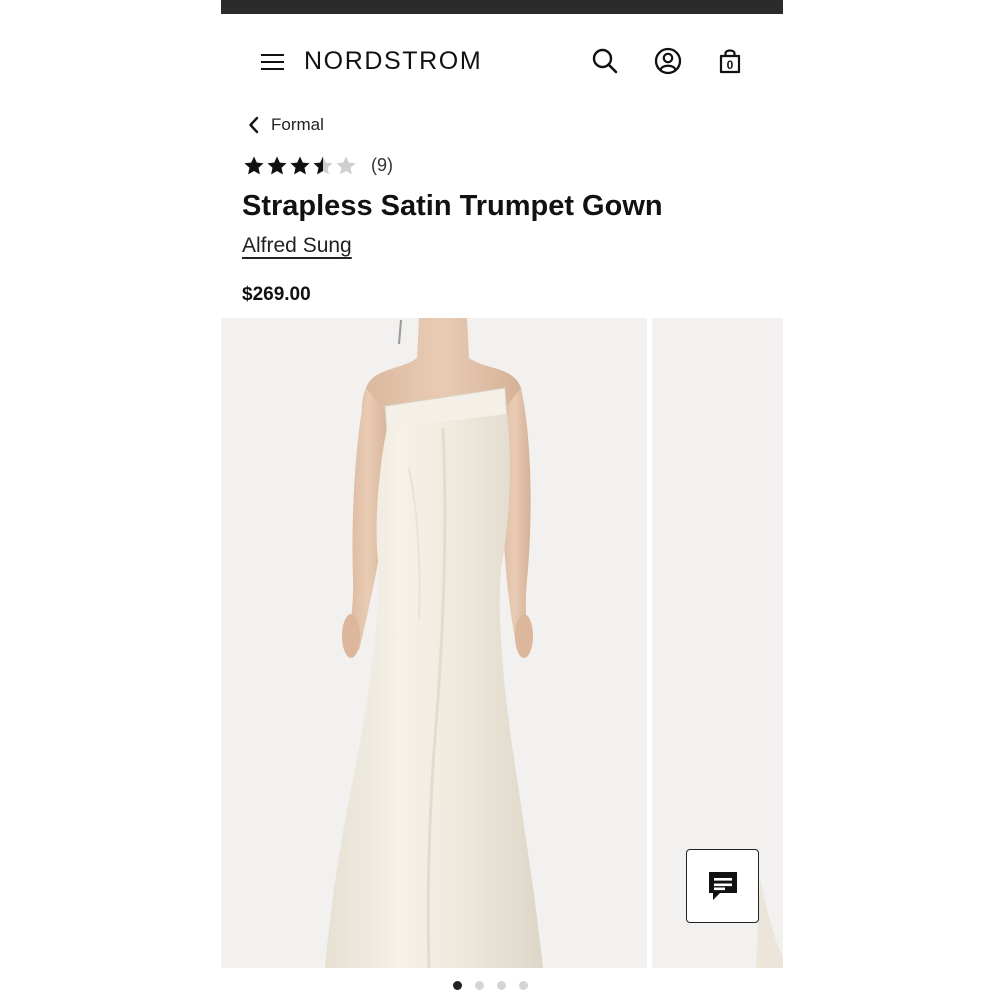 The height and width of the screenshot is (1000, 1000). I want to click on site-header: NORDSTROM 0, so click(502, 62).